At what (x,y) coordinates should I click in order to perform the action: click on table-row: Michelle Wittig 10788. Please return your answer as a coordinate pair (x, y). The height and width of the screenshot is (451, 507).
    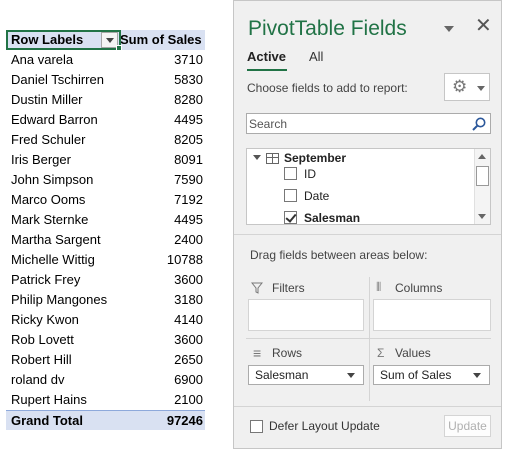
    Looking at the image, I should click on (105, 260).